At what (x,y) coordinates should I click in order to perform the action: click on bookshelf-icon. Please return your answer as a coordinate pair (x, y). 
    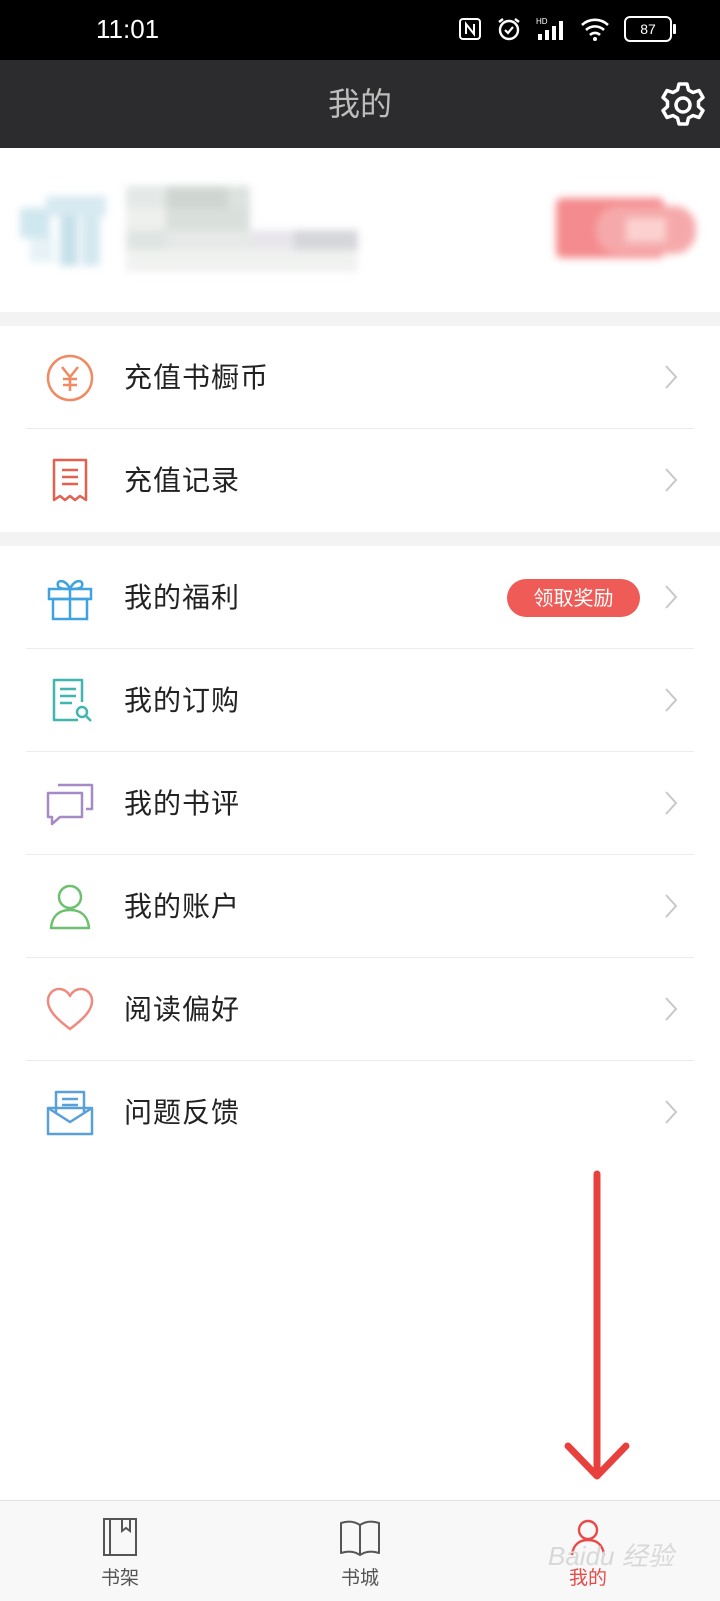
    Looking at the image, I should click on (120, 1537).